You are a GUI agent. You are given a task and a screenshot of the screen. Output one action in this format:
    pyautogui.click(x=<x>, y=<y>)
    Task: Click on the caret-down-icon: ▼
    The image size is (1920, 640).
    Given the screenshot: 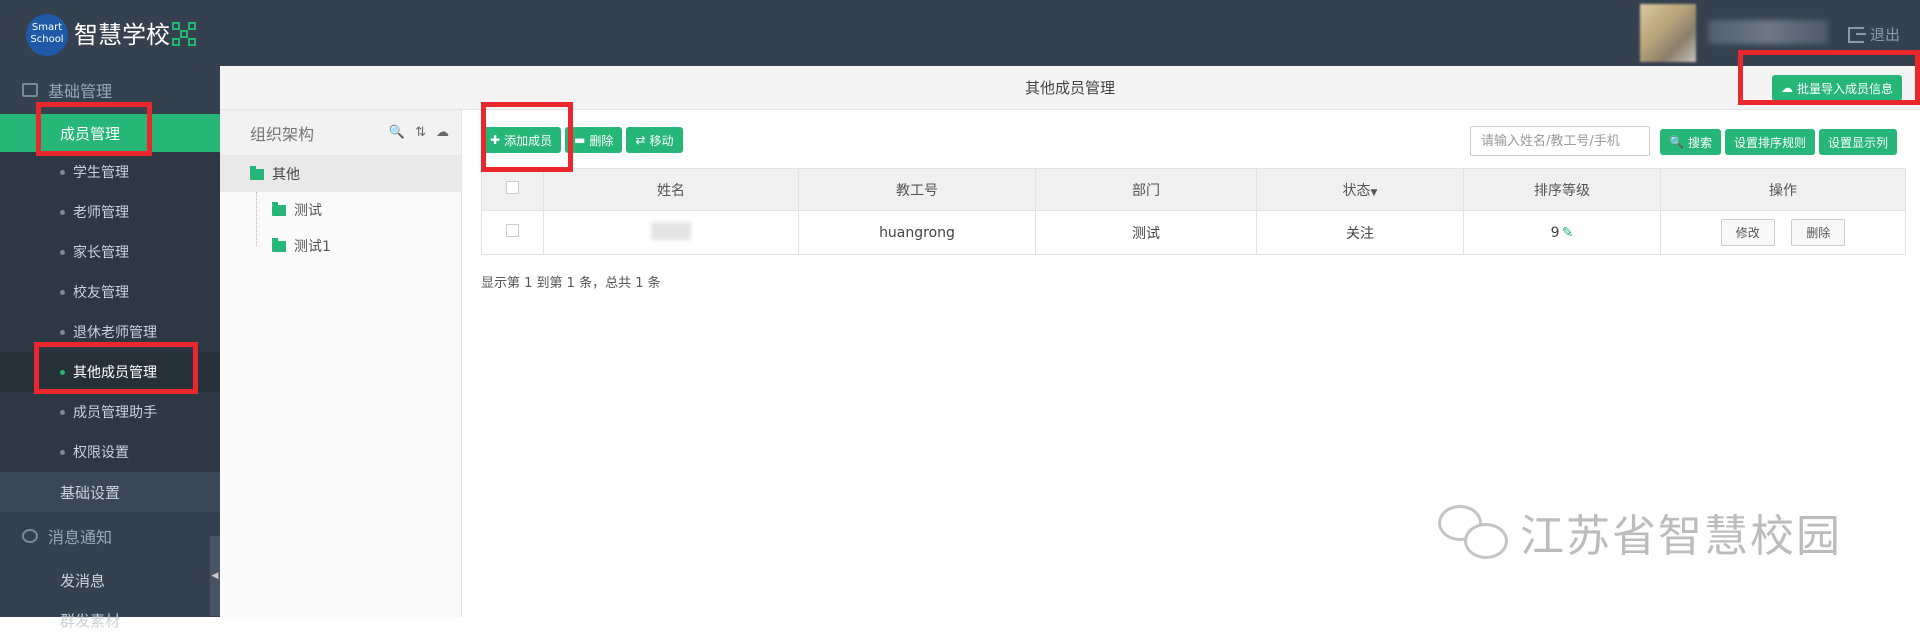 What is the action you would take?
    pyautogui.click(x=1374, y=192)
    